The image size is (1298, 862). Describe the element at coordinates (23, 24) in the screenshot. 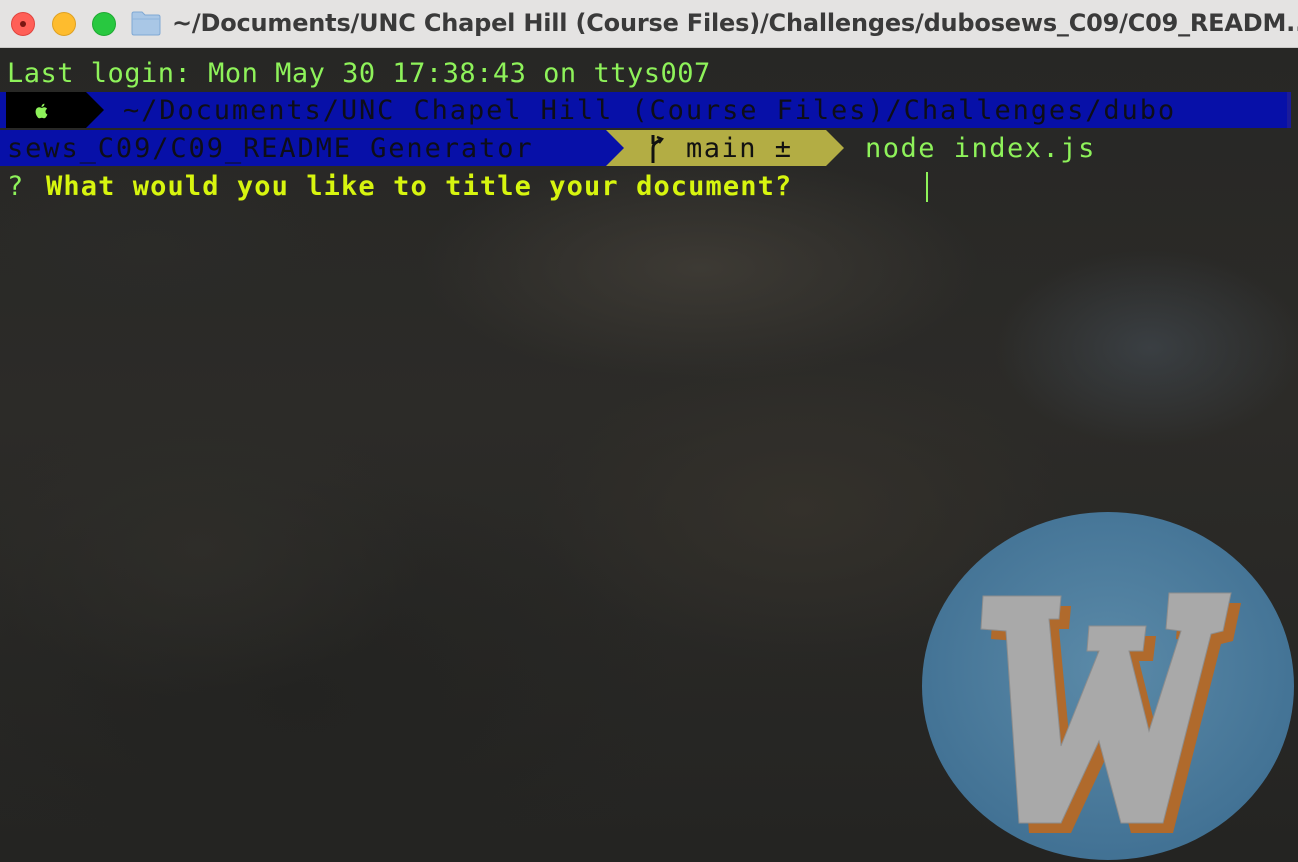

I see `close-window-button` at that location.